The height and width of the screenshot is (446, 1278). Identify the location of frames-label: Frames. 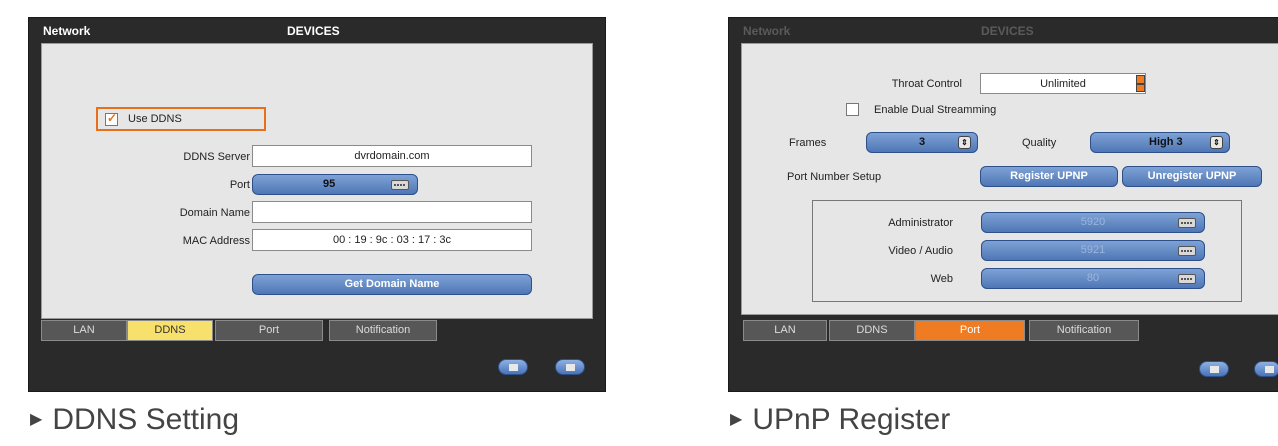
(808, 143).